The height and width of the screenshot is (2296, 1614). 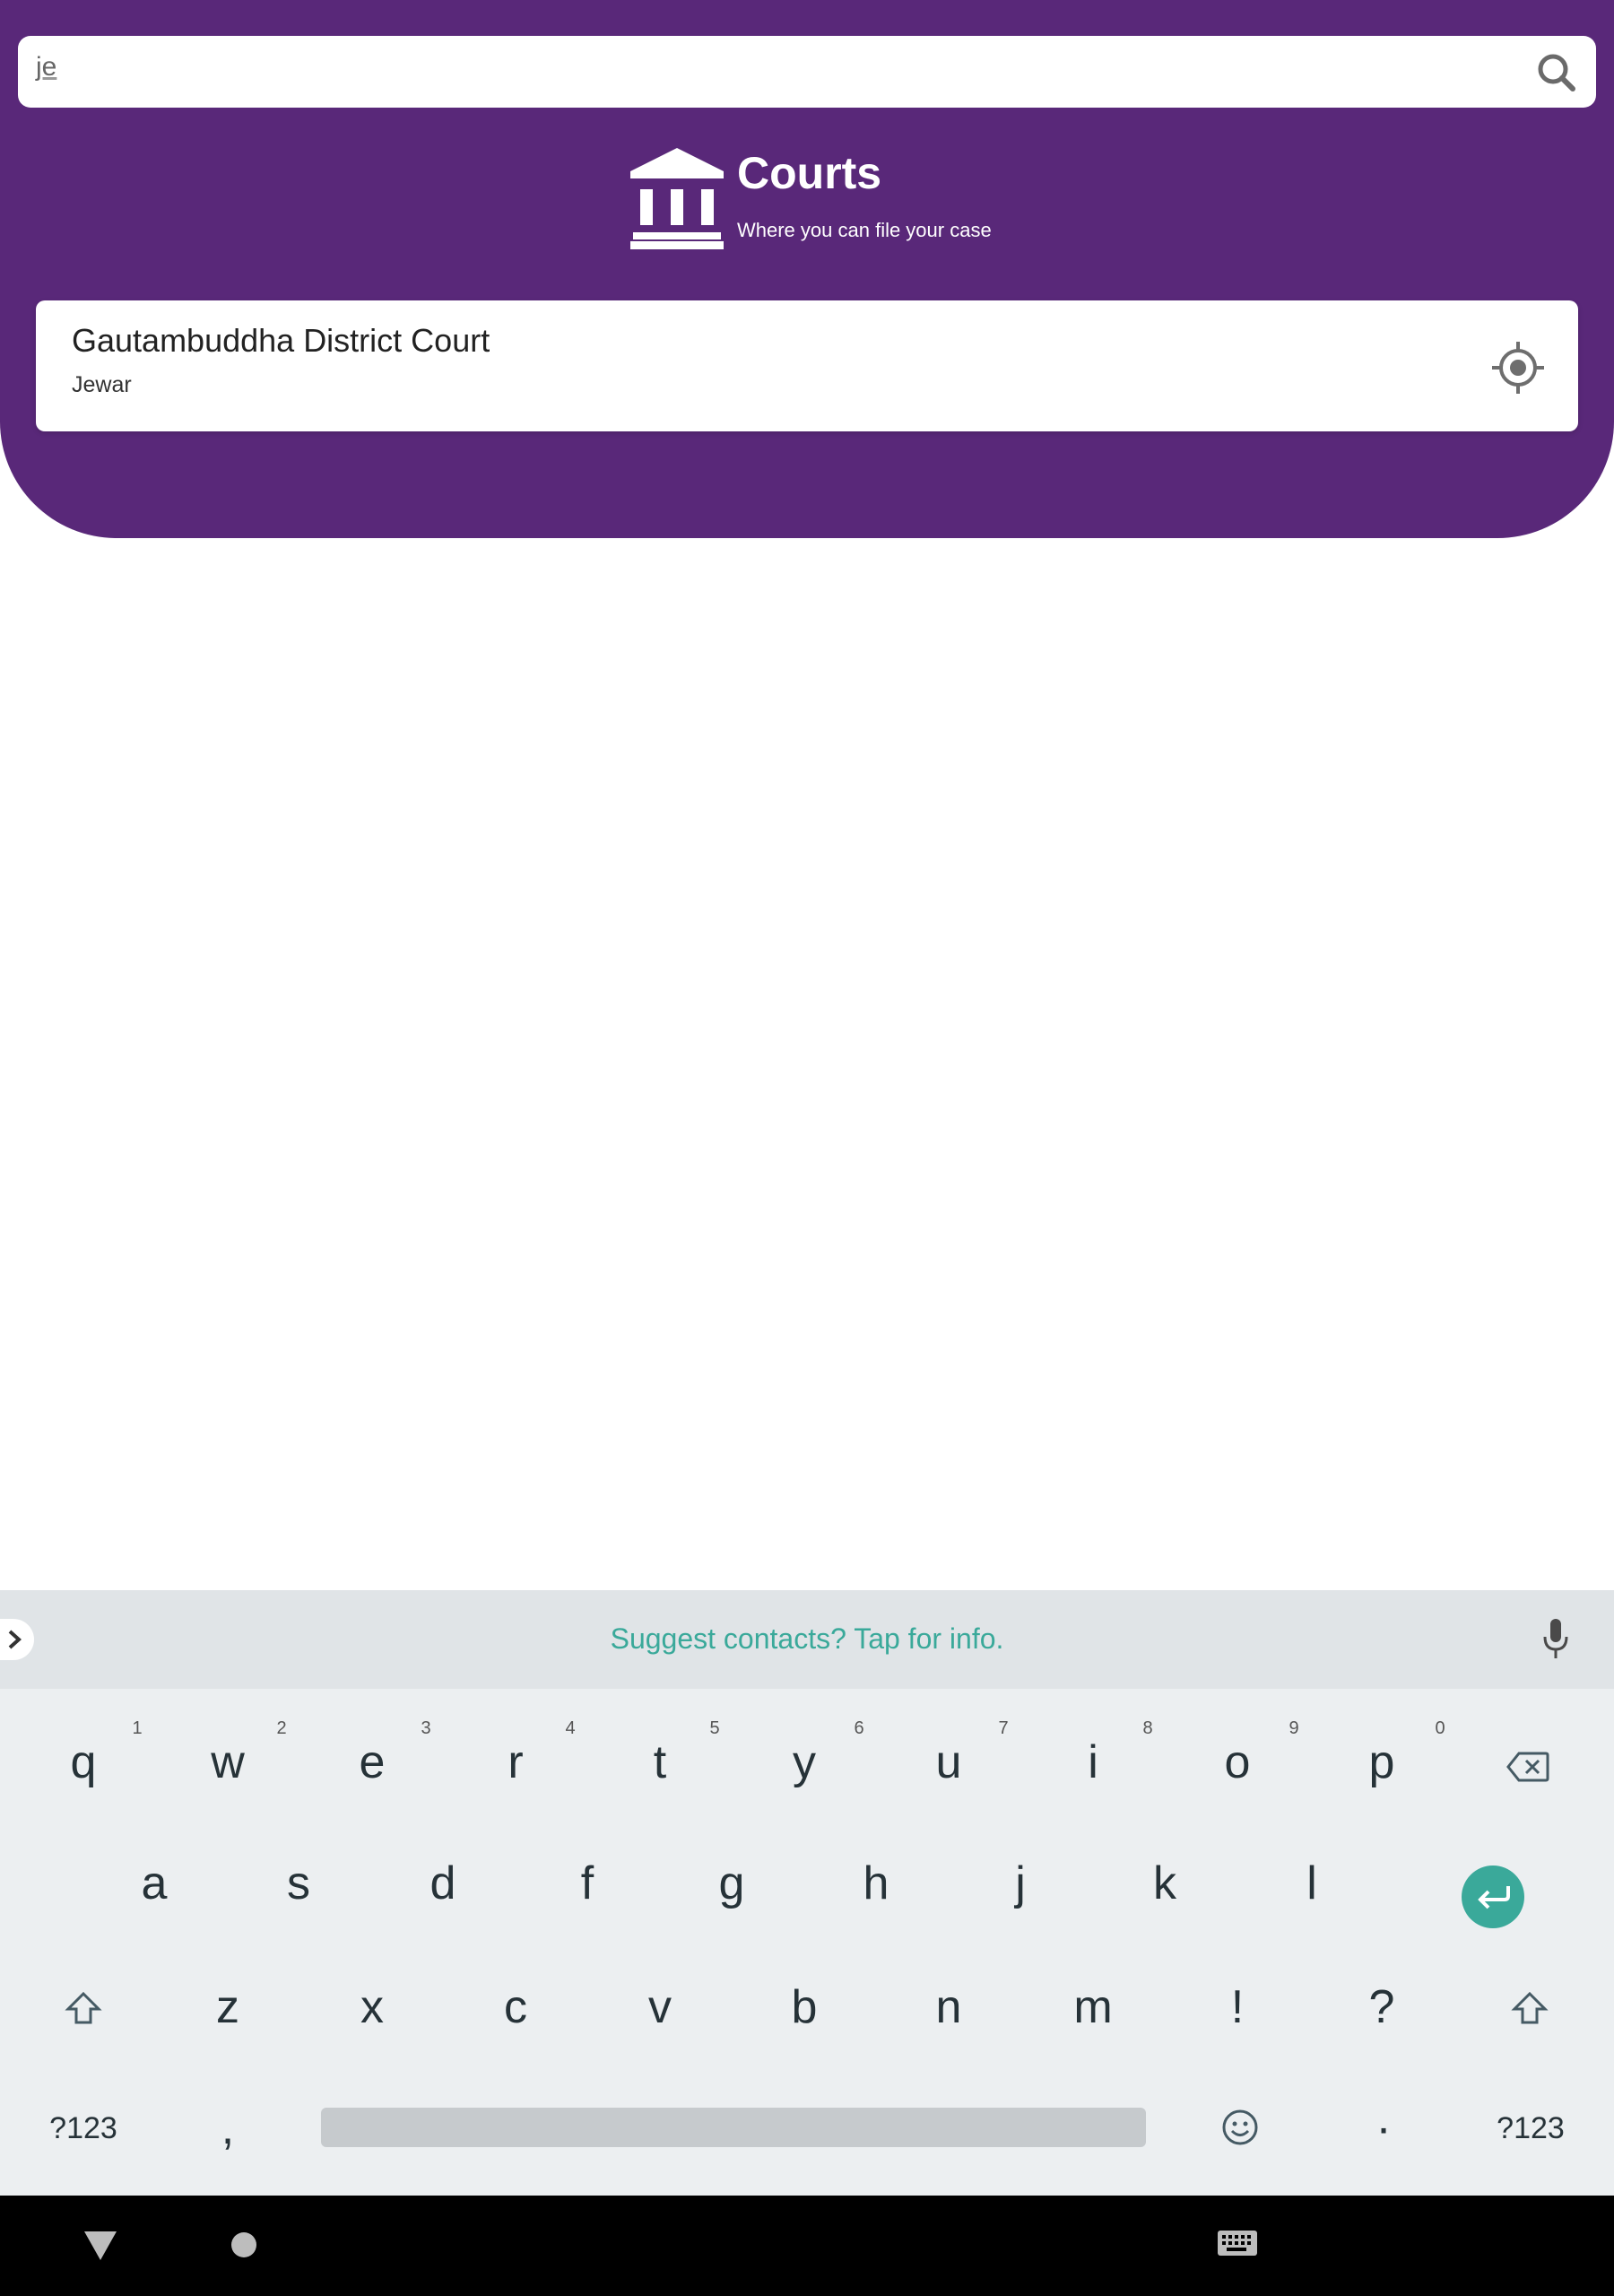 What do you see at coordinates (1237, 2245) in the screenshot?
I see `keyboard-switch-icon` at bounding box center [1237, 2245].